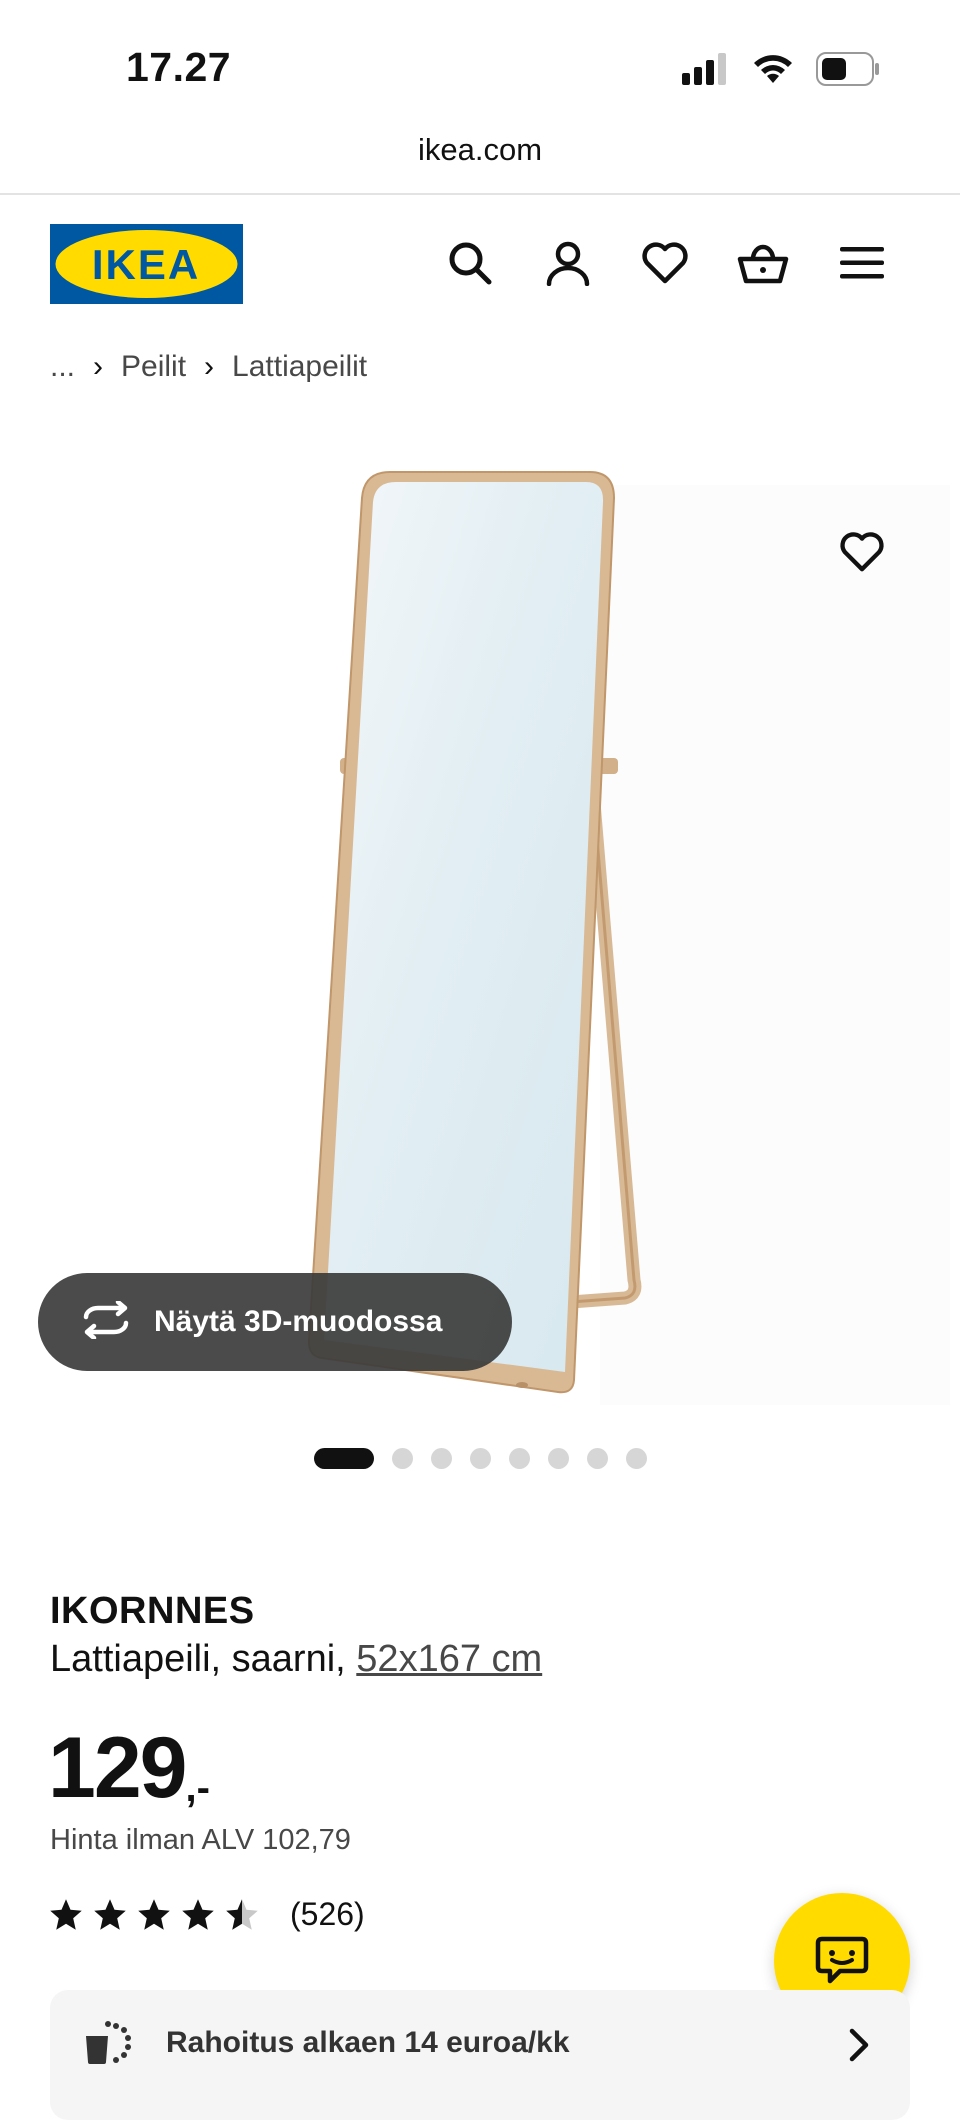  I want to click on chevron-right-icon, so click(859, 2047).